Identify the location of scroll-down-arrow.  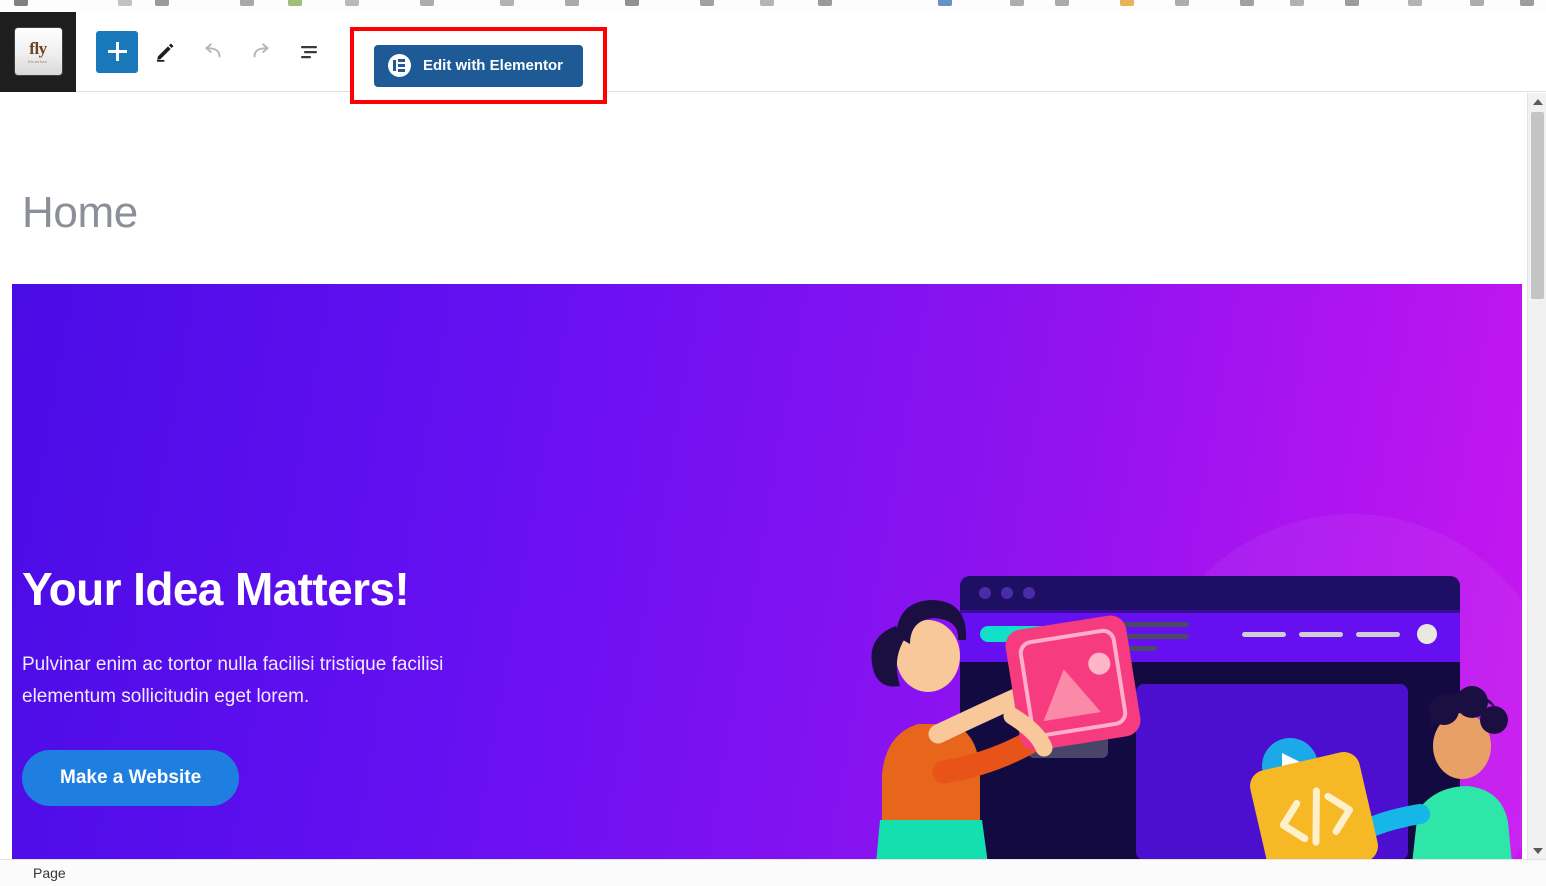
(1537, 850).